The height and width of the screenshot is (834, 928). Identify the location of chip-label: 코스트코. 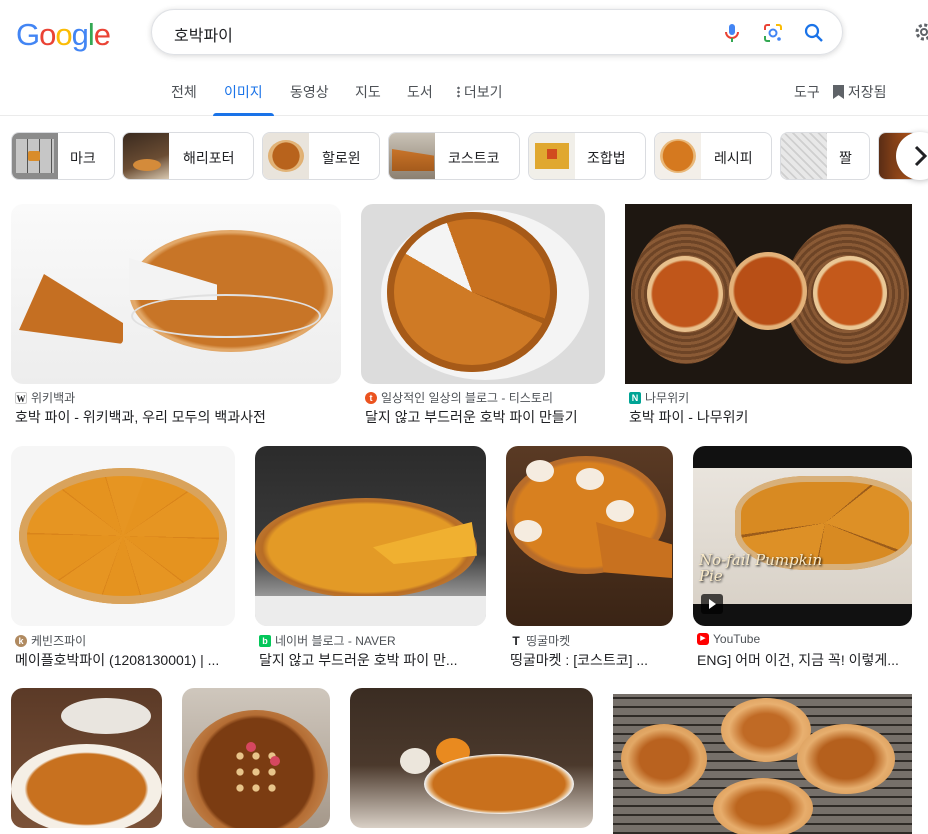
(474, 158).